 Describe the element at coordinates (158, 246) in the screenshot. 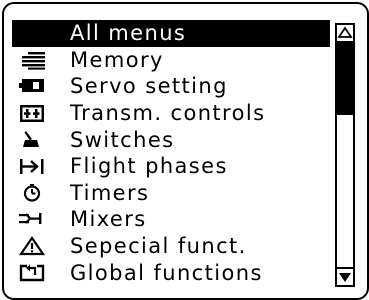

I see `menu-item-label: Sepecial funct.` at that location.